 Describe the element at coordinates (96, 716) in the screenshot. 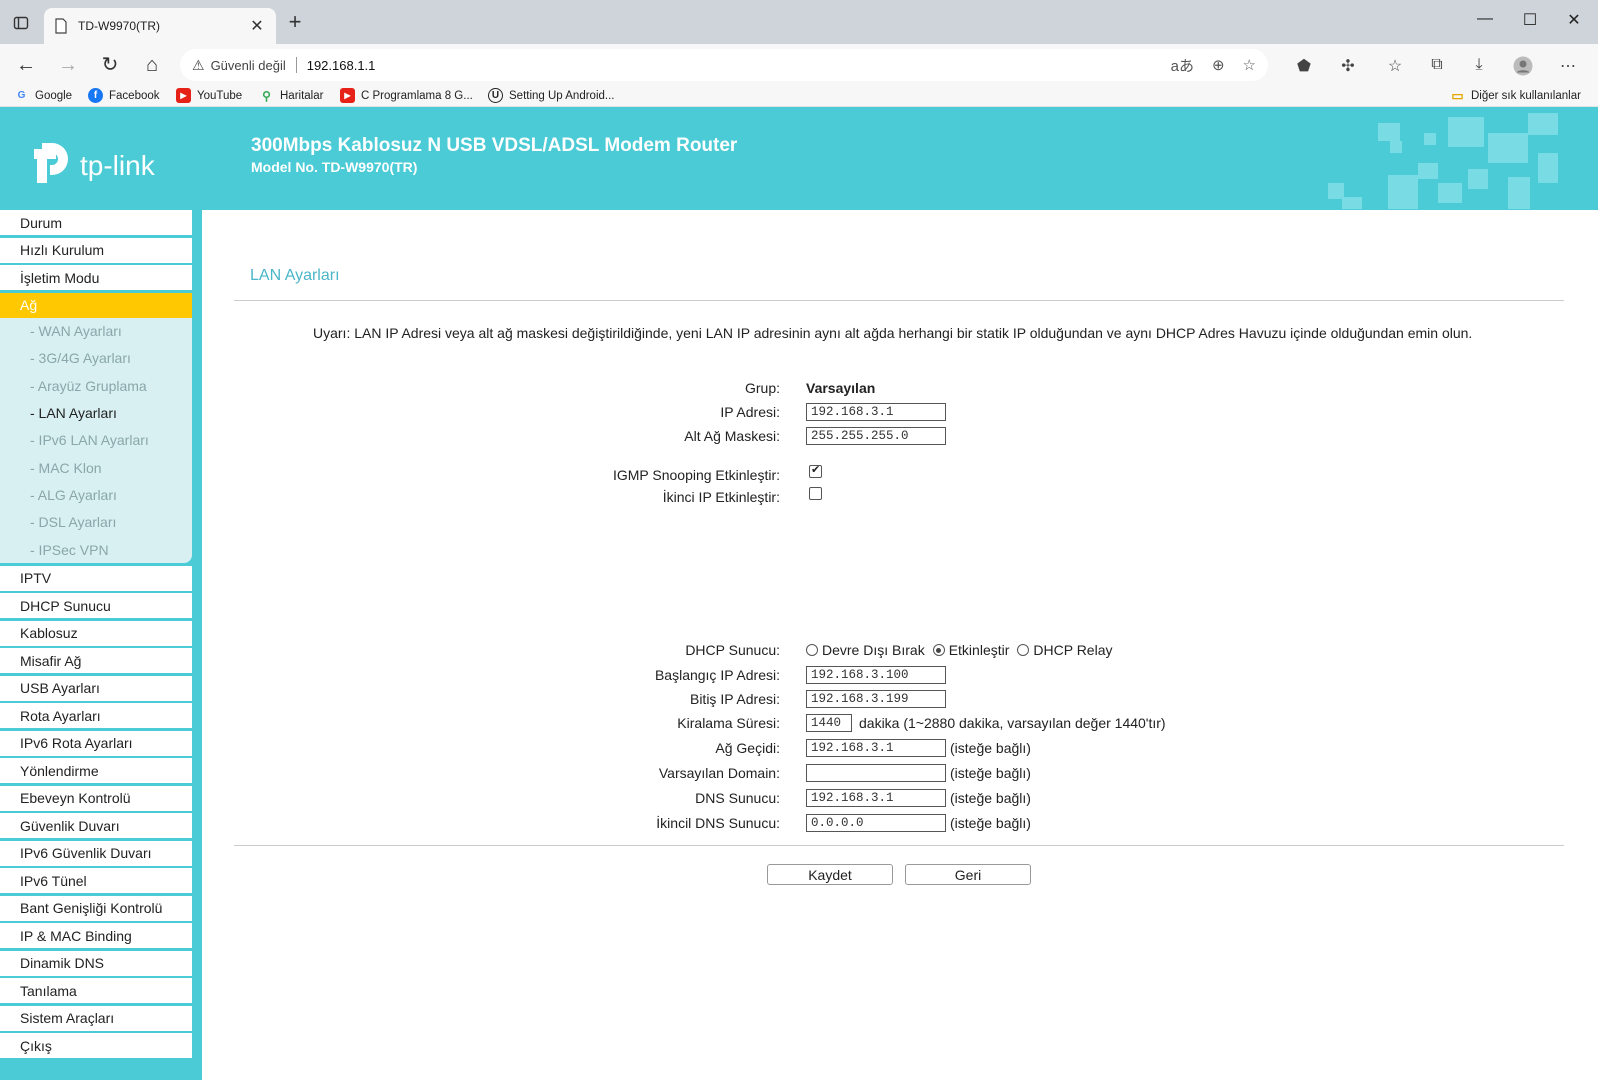

I see `menu-item-route-settings: Rota Ayarları` at that location.